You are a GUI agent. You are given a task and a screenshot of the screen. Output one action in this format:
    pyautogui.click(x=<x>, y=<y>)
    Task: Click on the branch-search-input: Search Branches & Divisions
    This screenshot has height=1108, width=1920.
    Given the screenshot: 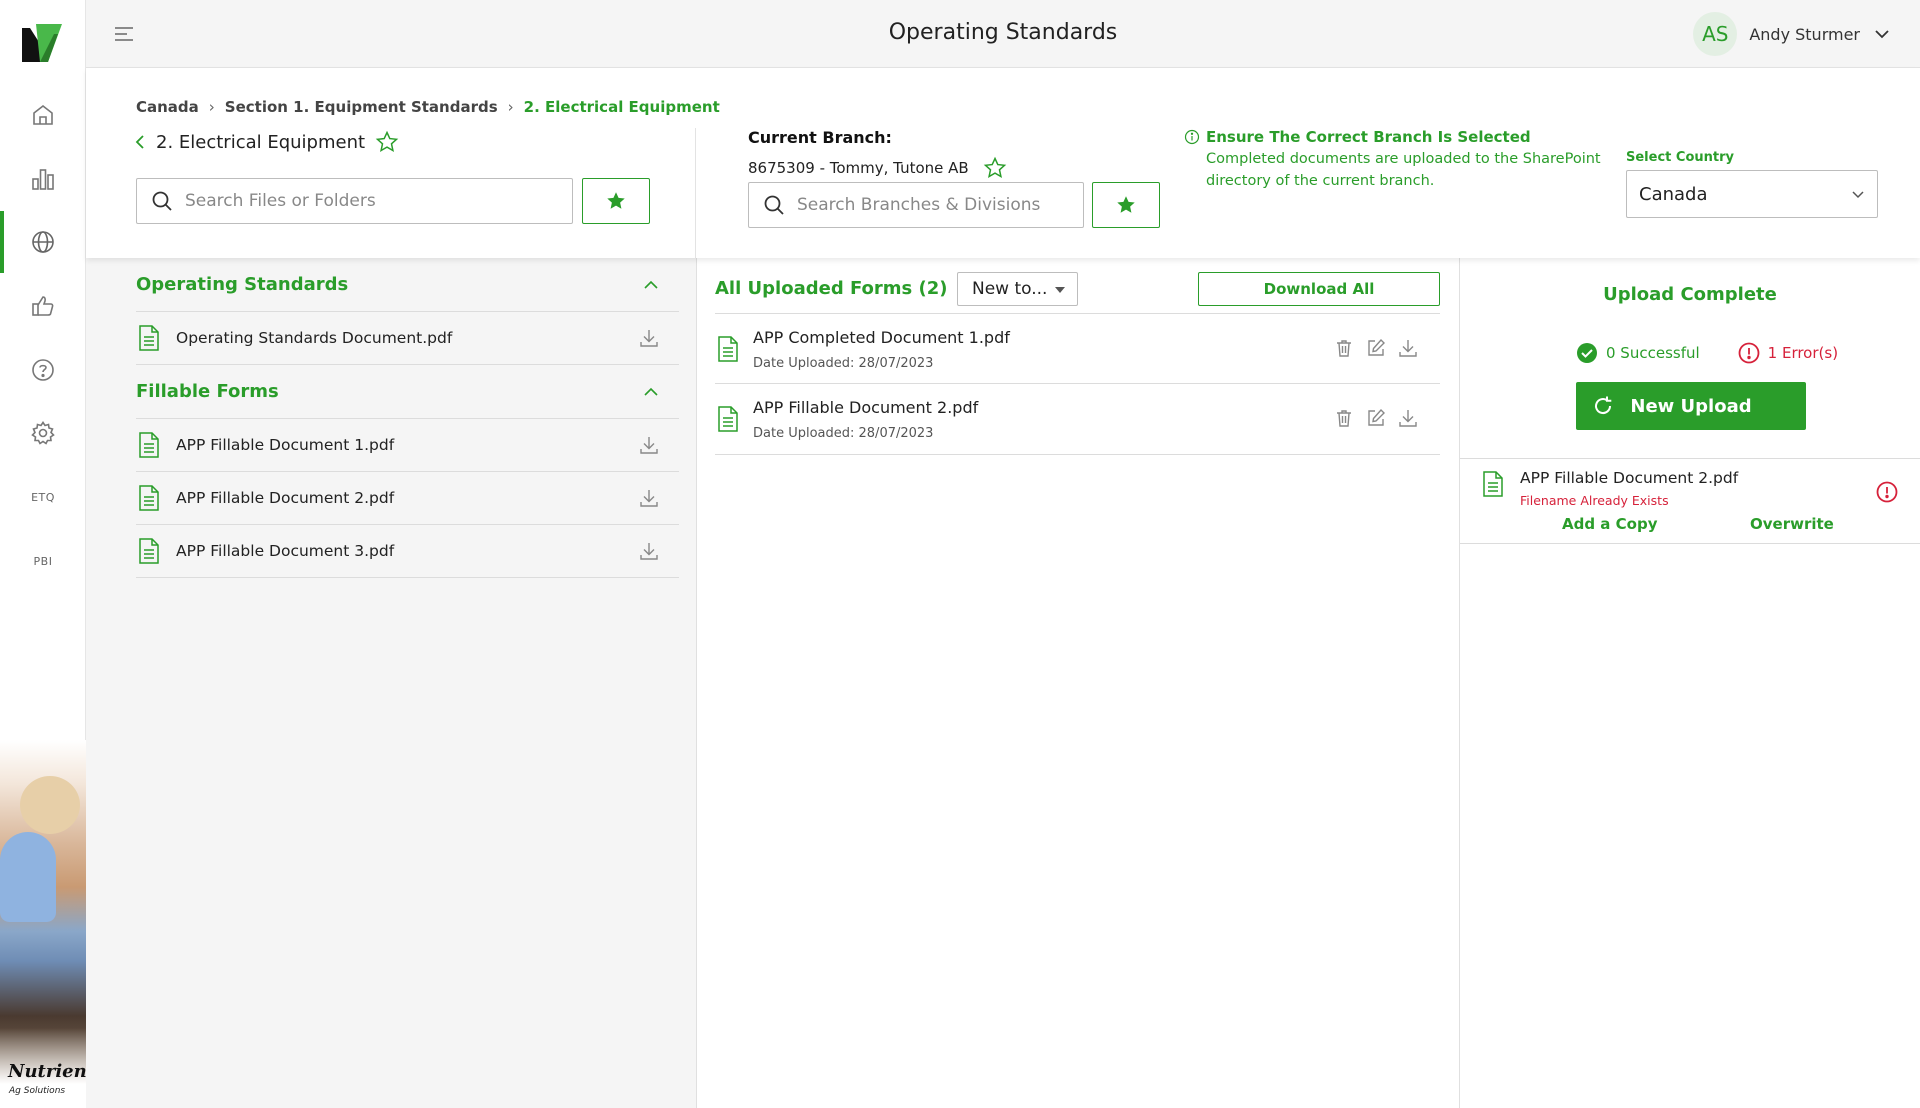 What is the action you would take?
    pyautogui.click(x=916, y=205)
    